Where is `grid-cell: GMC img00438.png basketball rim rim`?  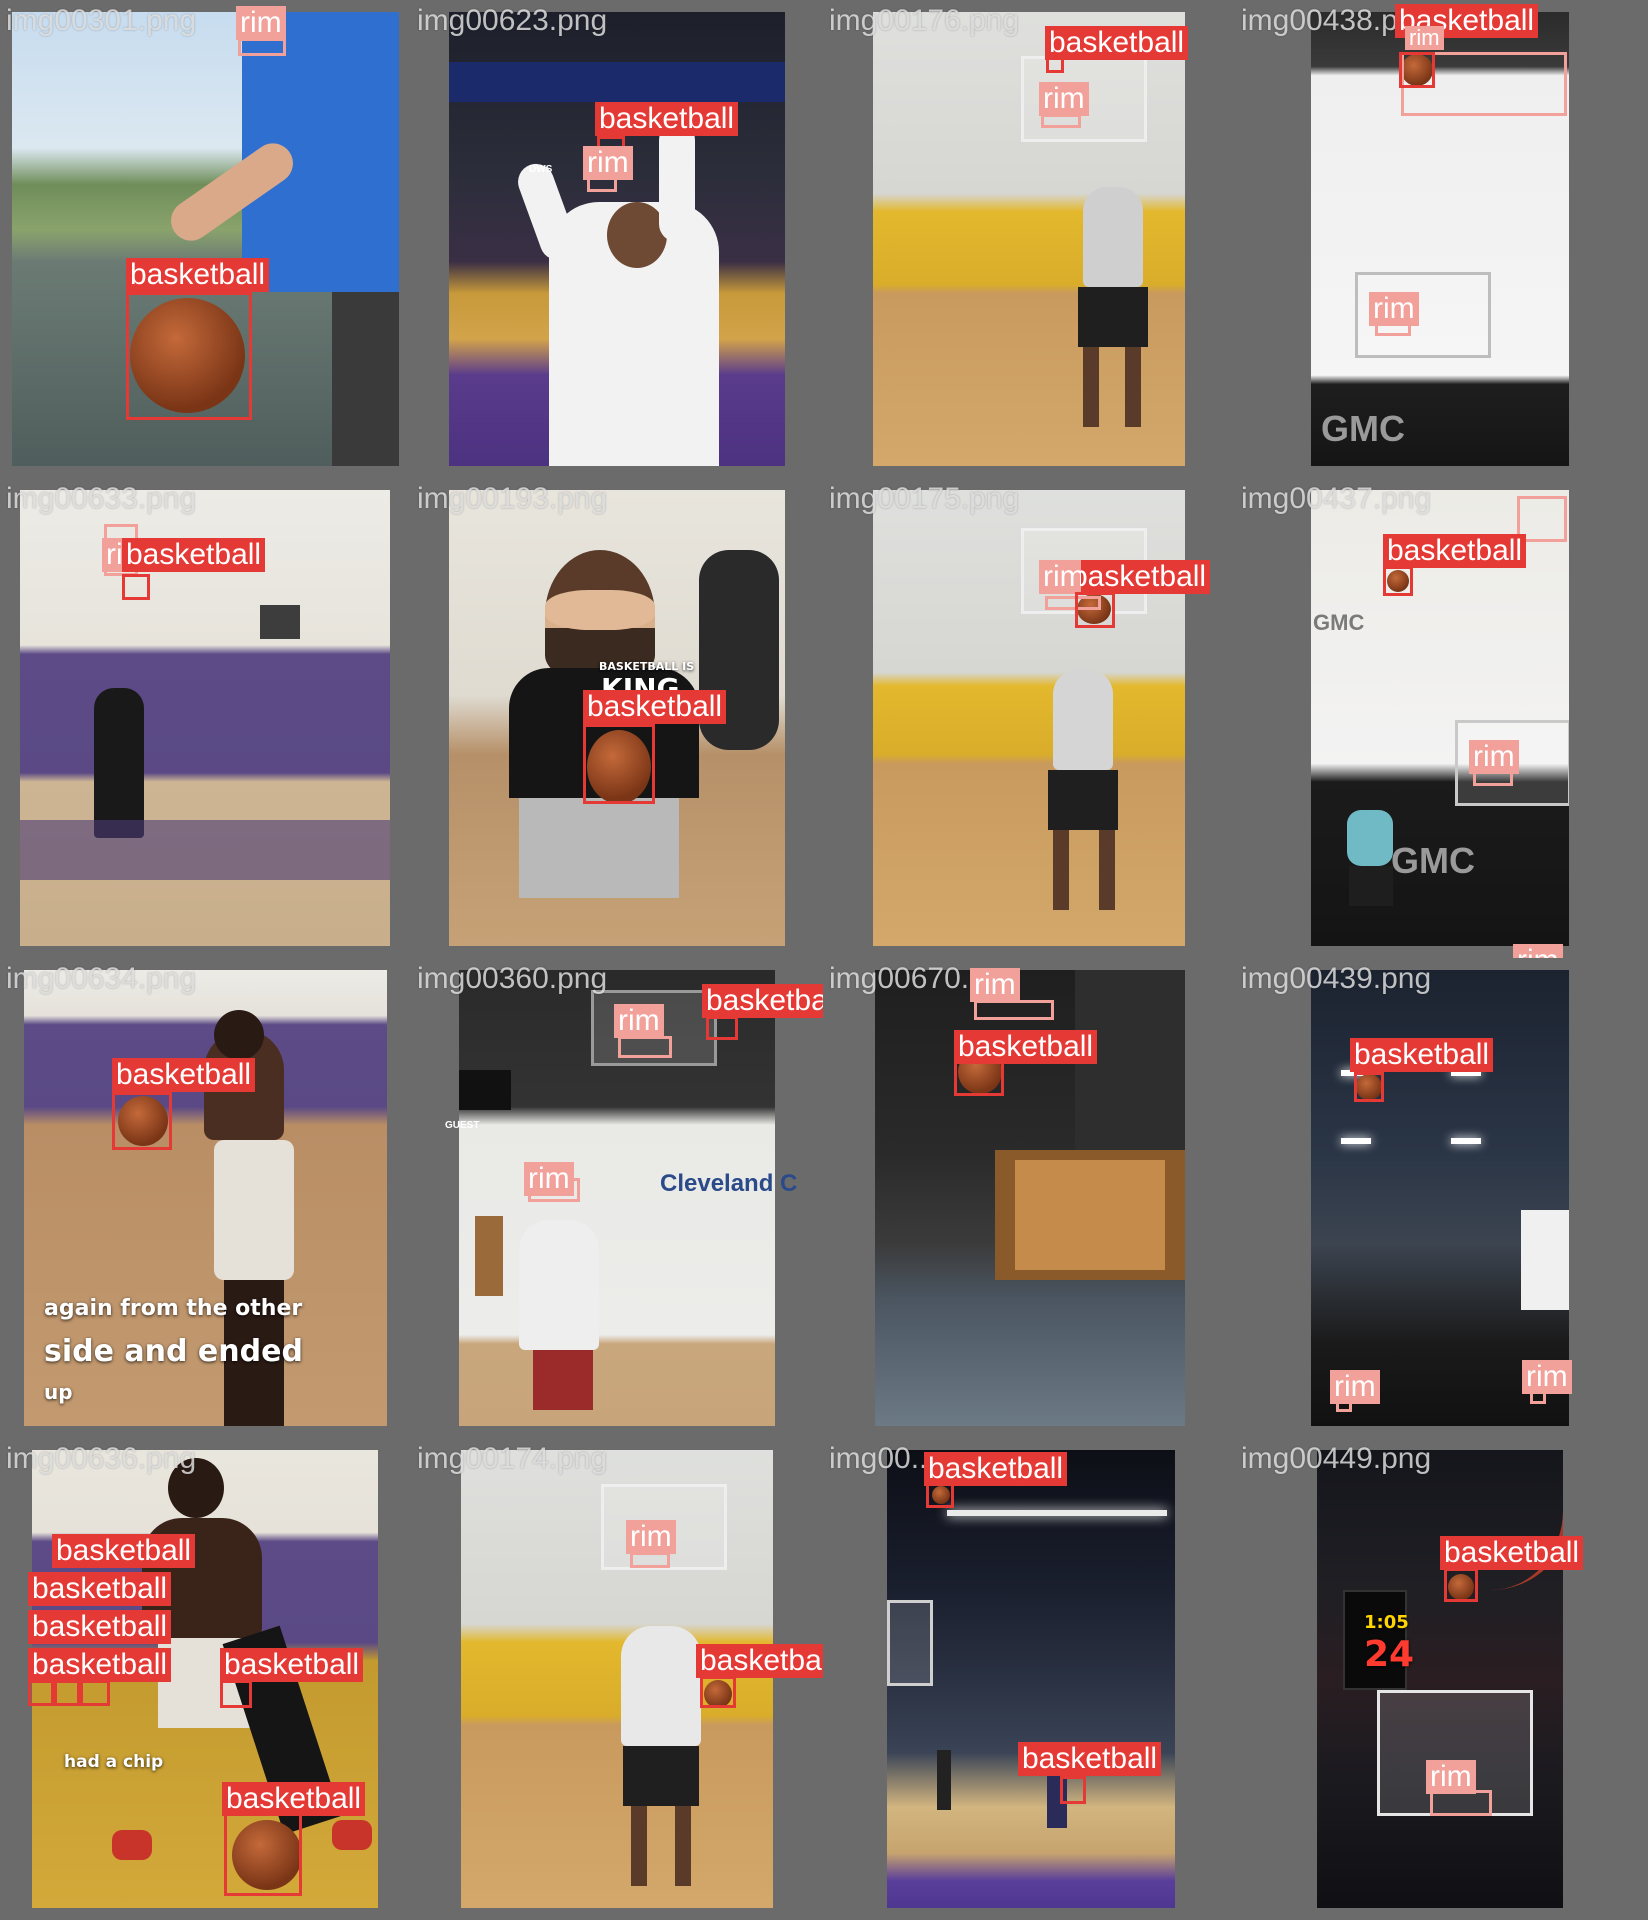
grid-cell: GMC img00438.png basketball rim rim is located at coordinates (1441, 239).